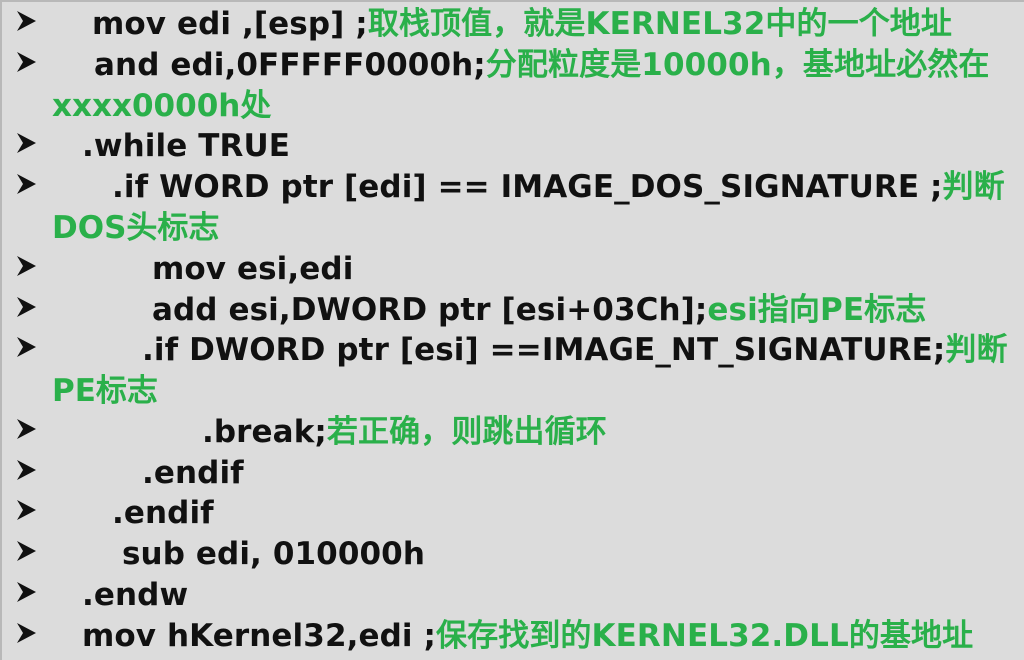 The image size is (1024, 660). I want to click on code-line: mov esi,edi, so click(513, 269).